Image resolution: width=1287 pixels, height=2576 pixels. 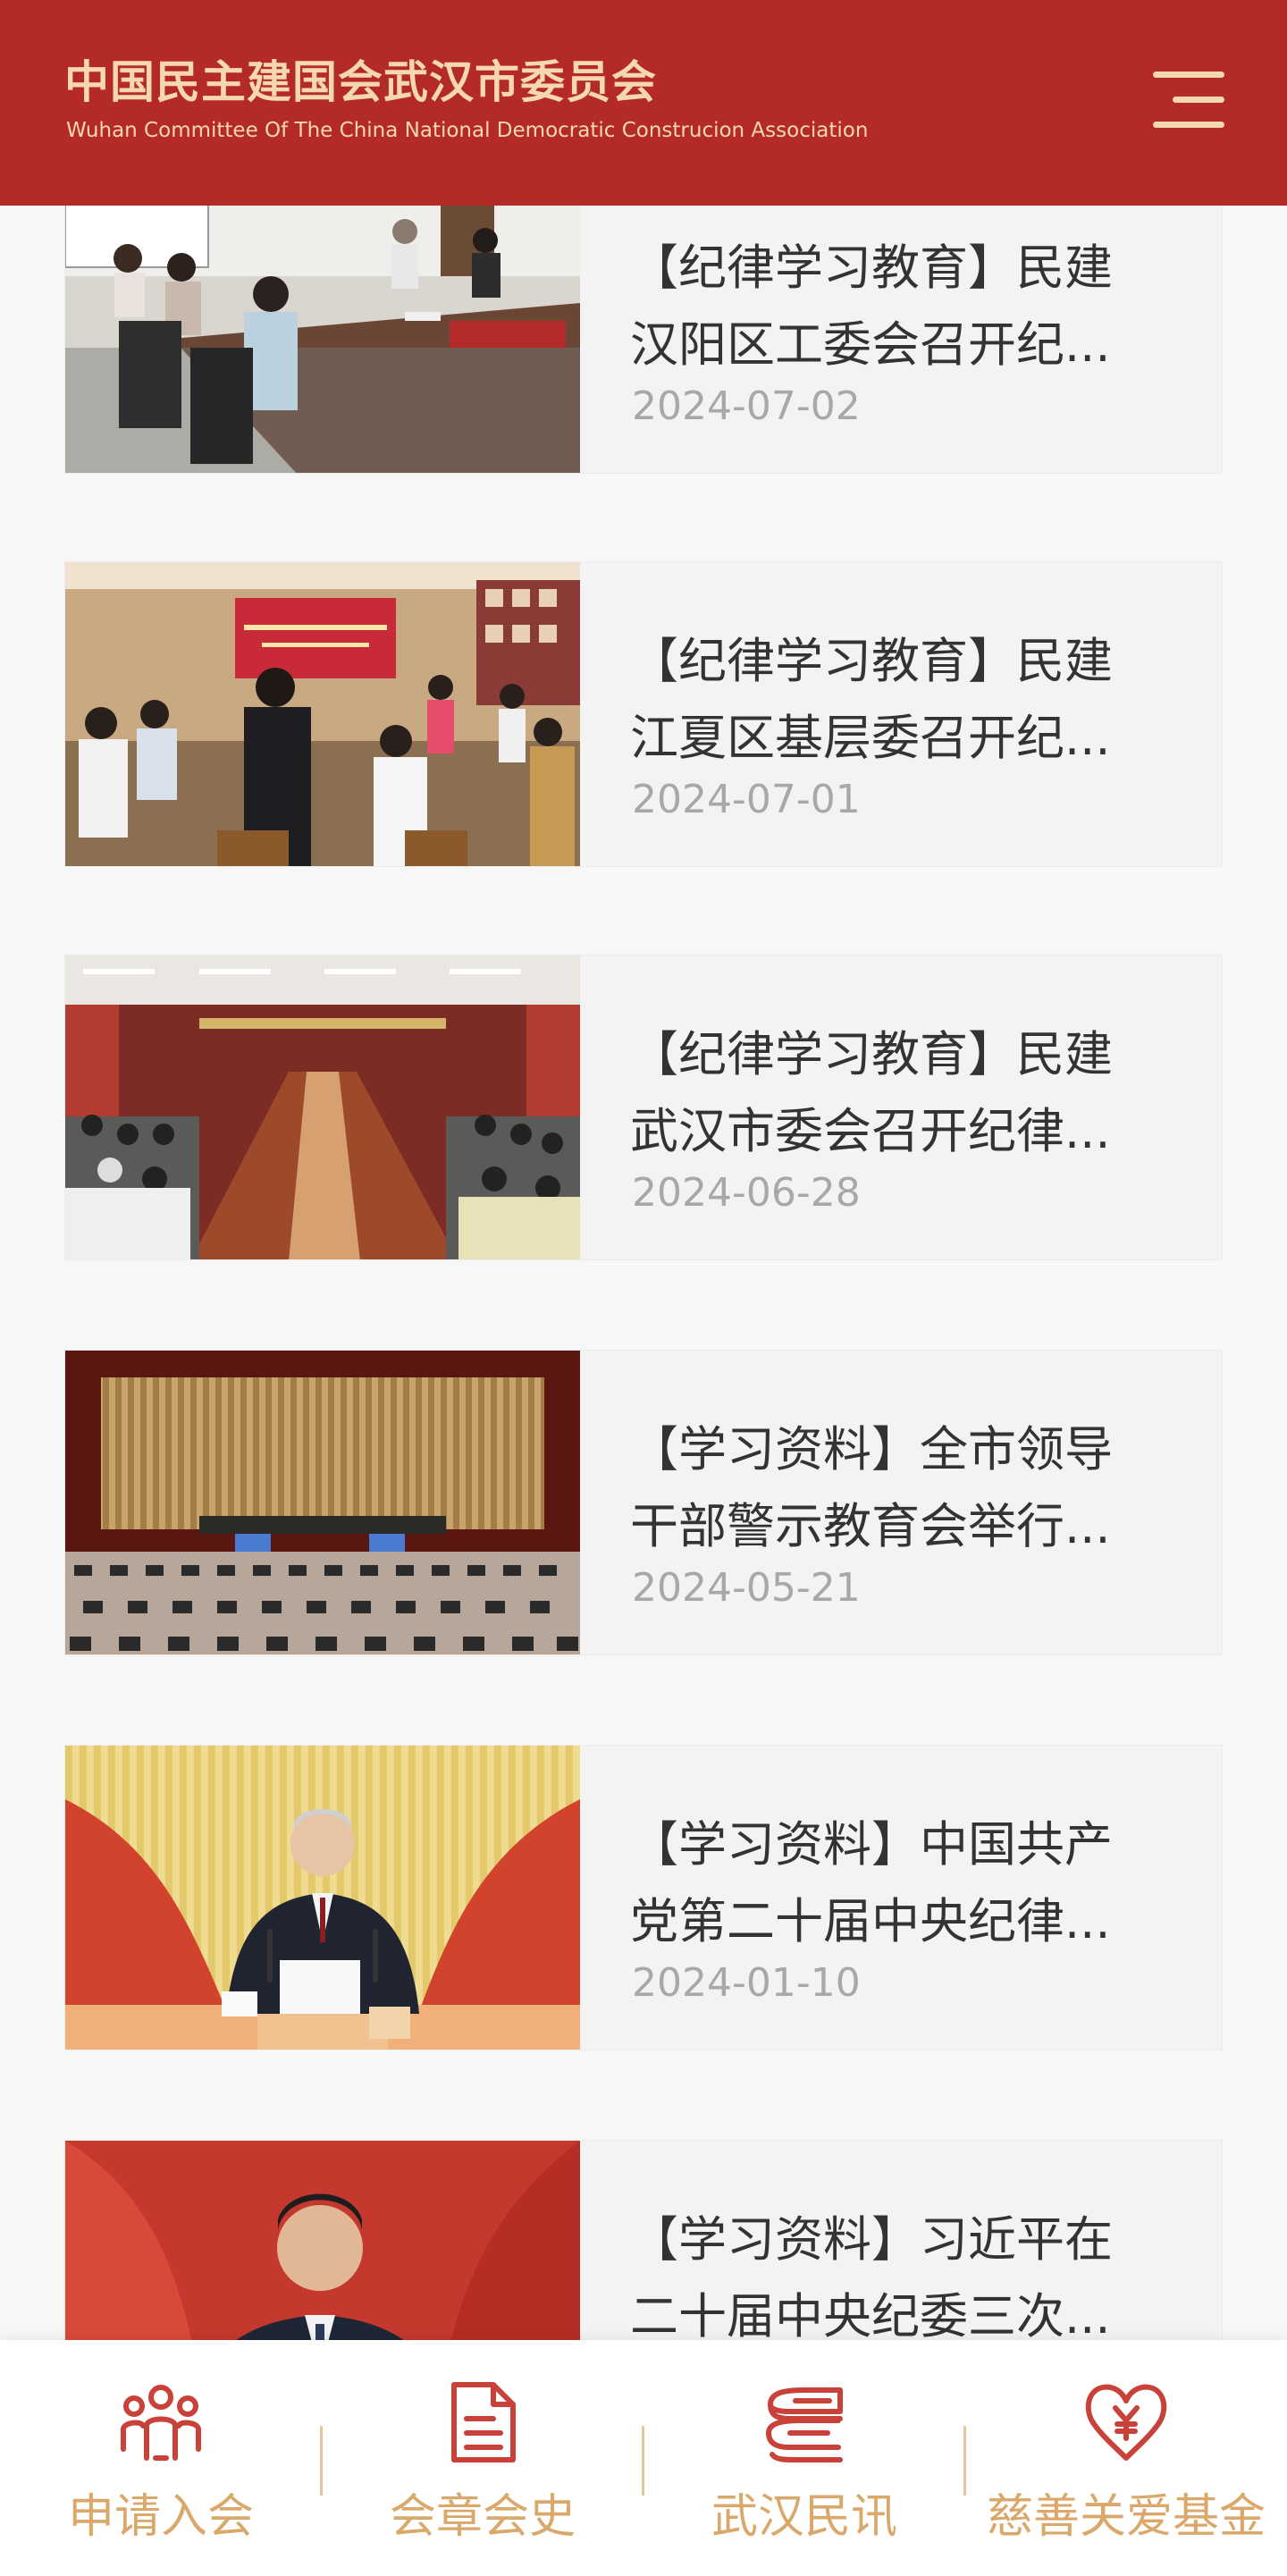 I want to click on nav-item-join: 申请入会, so click(x=161, y=2458).